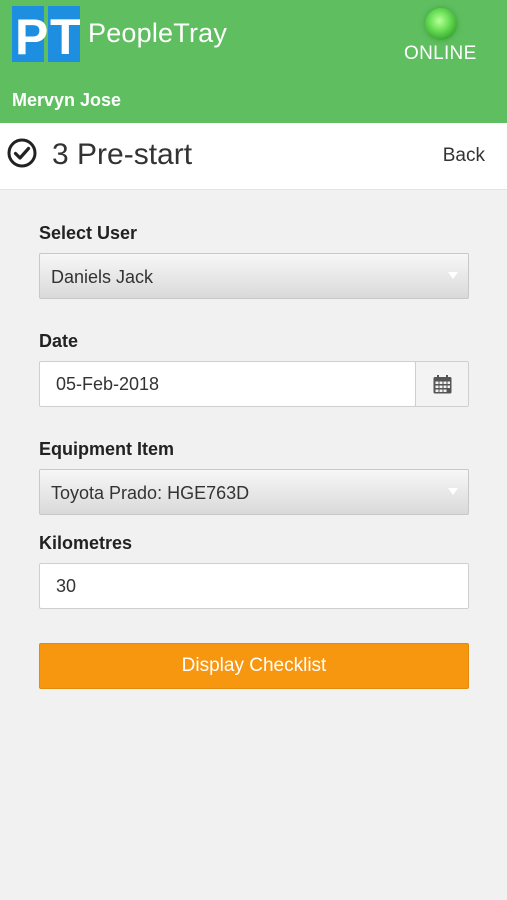 This screenshot has width=507, height=900. I want to click on calendar-icon, so click(442, 384).